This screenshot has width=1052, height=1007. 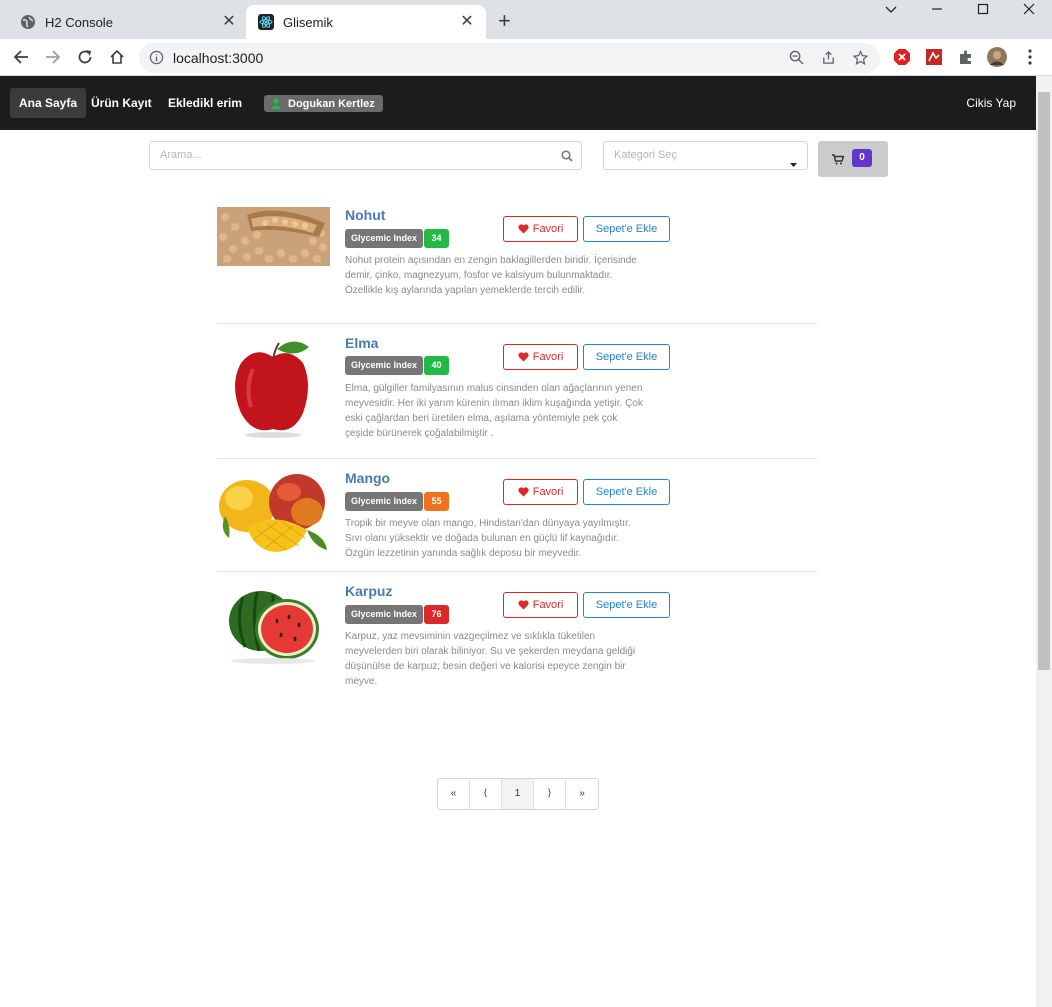 I want to click on tab-strip: H2 Console ✕ Glisemik ✕ +, so click(x=526, y=19).